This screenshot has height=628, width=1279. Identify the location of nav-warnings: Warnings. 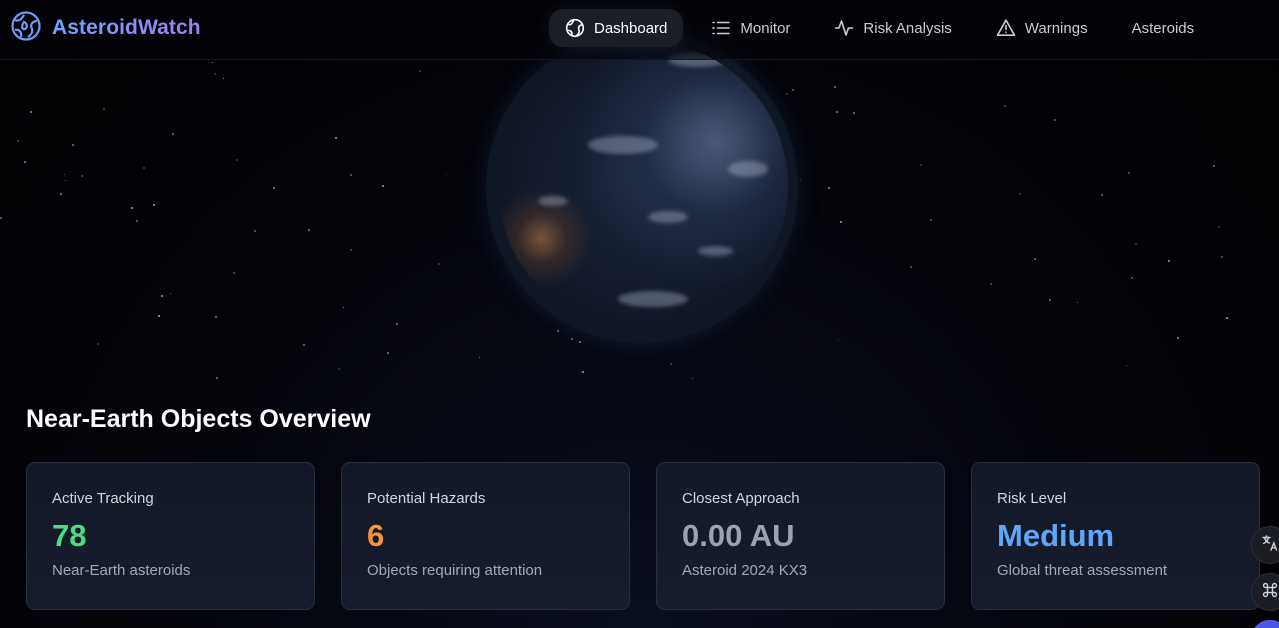
(1042, 28).